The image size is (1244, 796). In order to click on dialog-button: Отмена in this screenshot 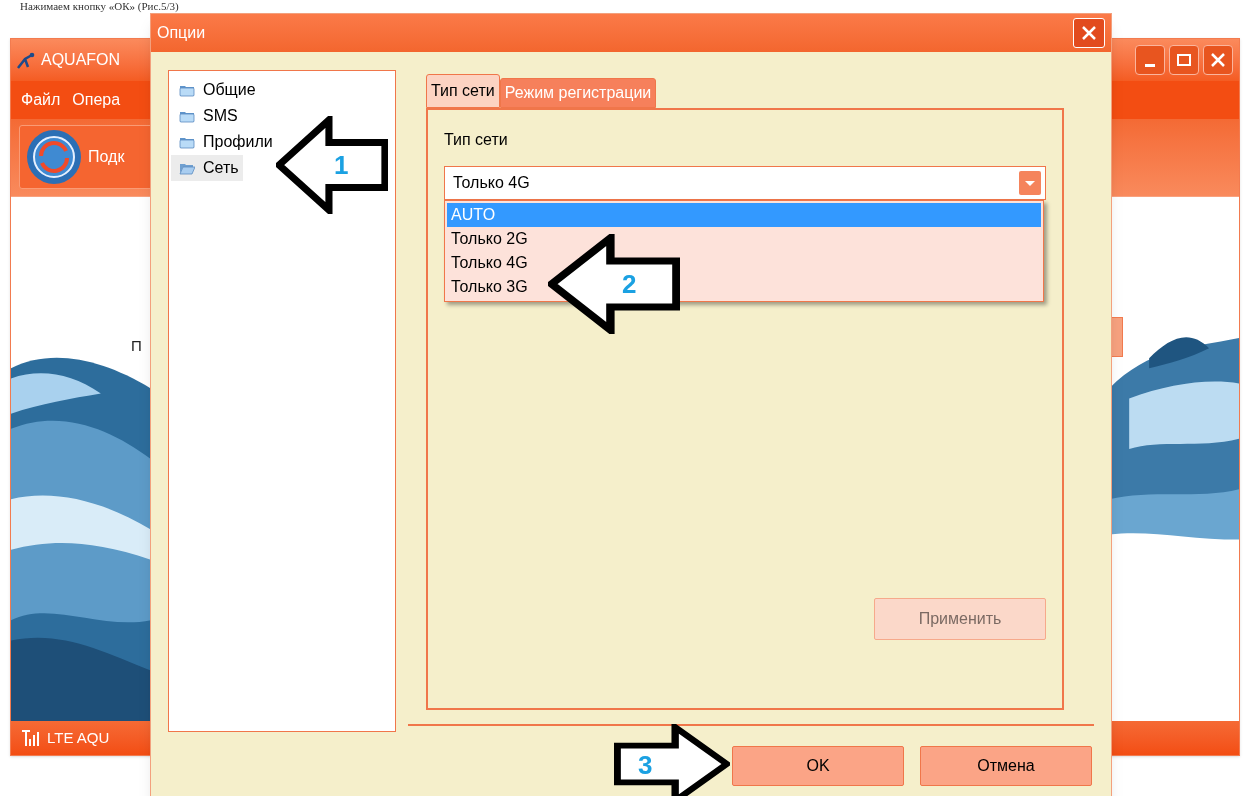, I will do `click(1006, 766)`.